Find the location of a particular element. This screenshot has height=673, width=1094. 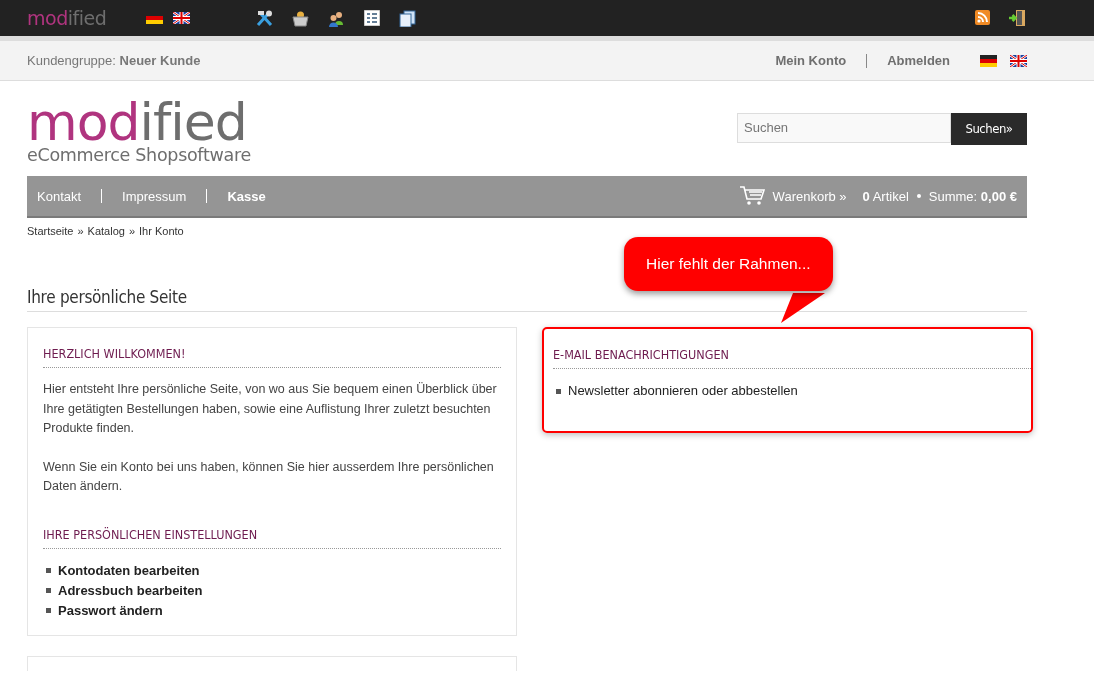

list-icon is located at coordinates (372, 17).